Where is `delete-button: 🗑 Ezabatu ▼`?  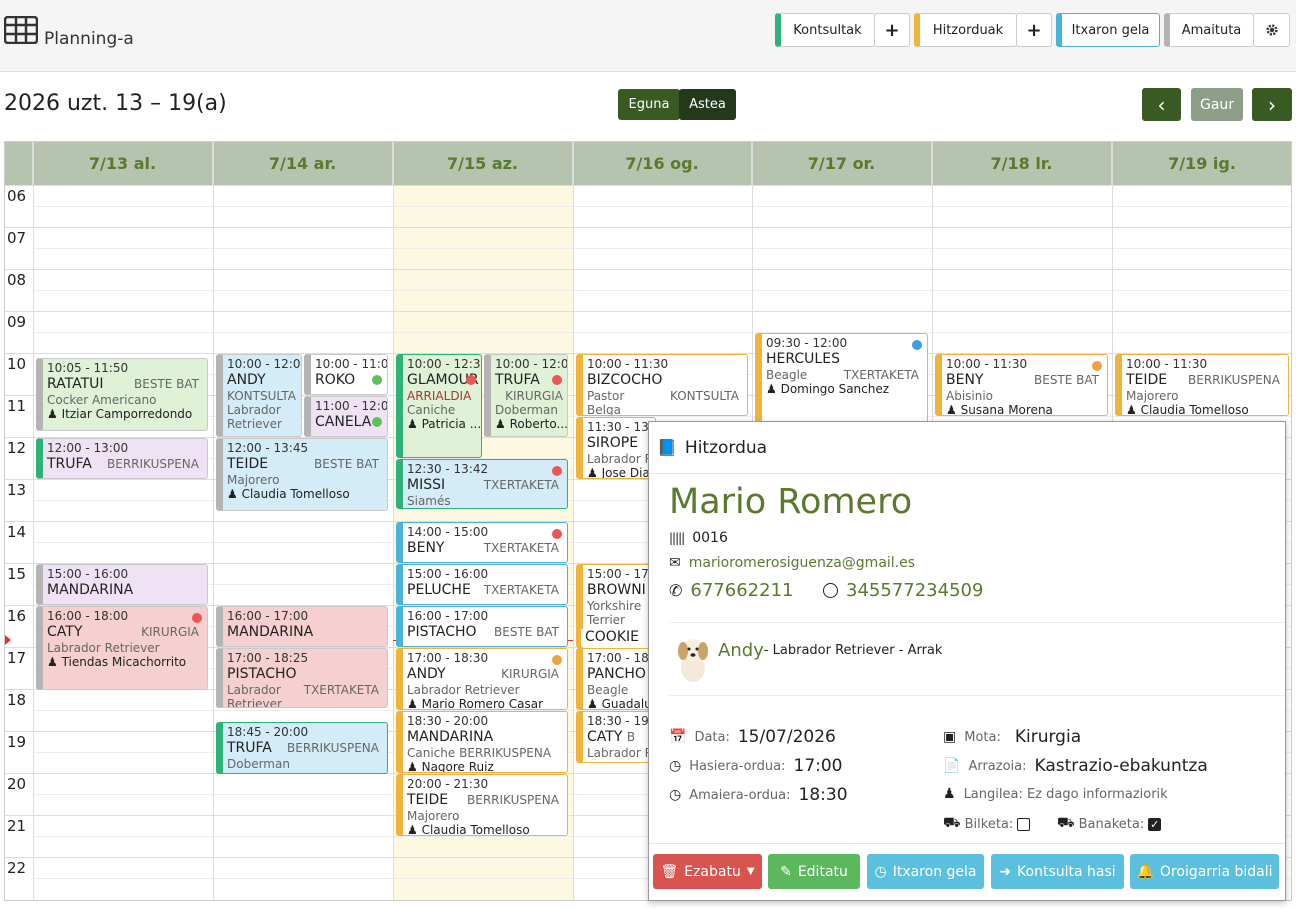
delete-button: 🗑 Ezabatu ▼ is located at coordinates (707, 871).